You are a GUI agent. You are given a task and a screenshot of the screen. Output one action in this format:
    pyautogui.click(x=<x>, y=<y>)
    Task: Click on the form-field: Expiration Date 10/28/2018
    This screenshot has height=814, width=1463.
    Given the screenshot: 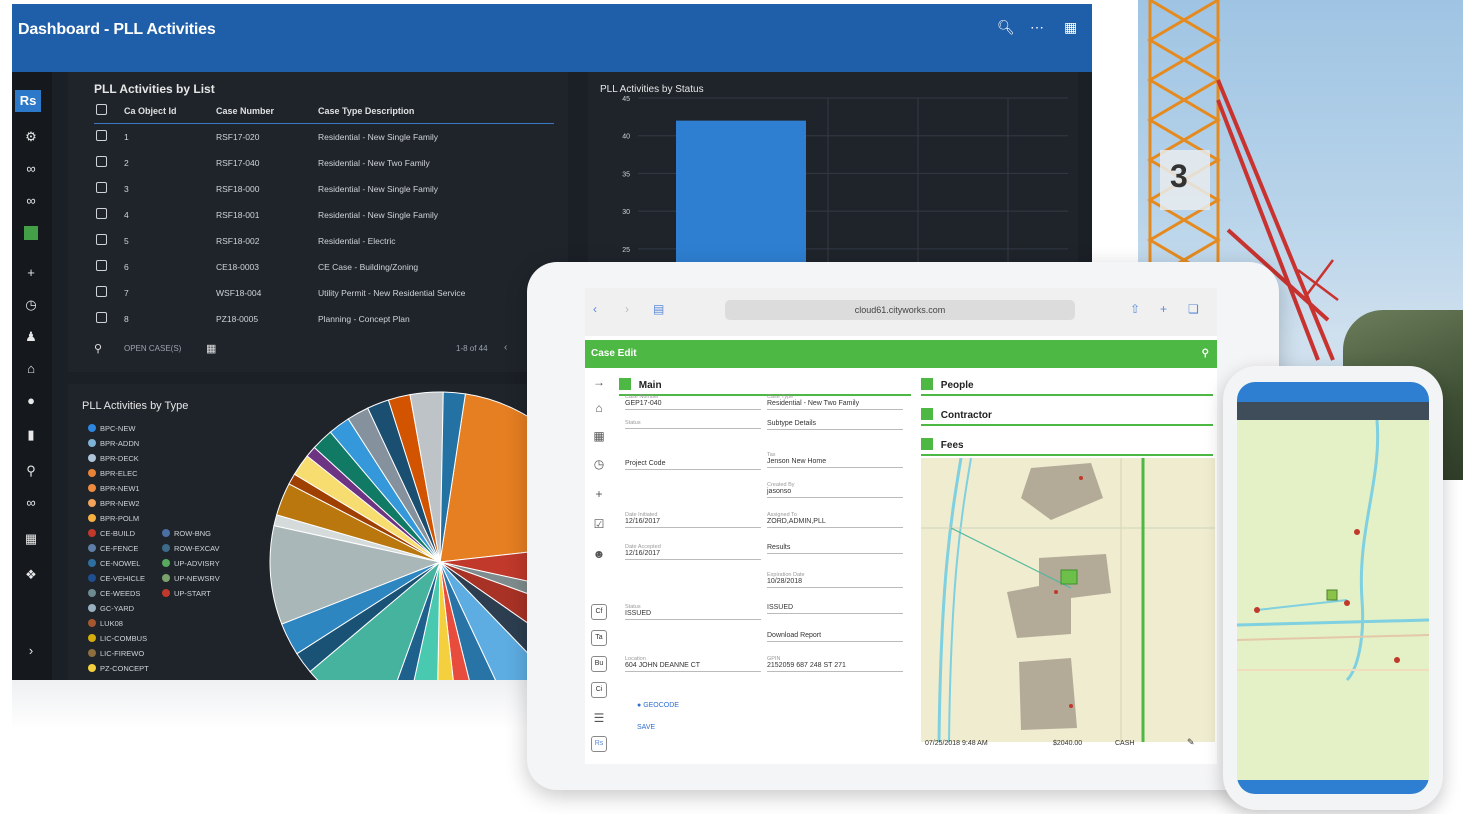 What is the action you would take?
    pyautogui.click(x=835, y=580)
    